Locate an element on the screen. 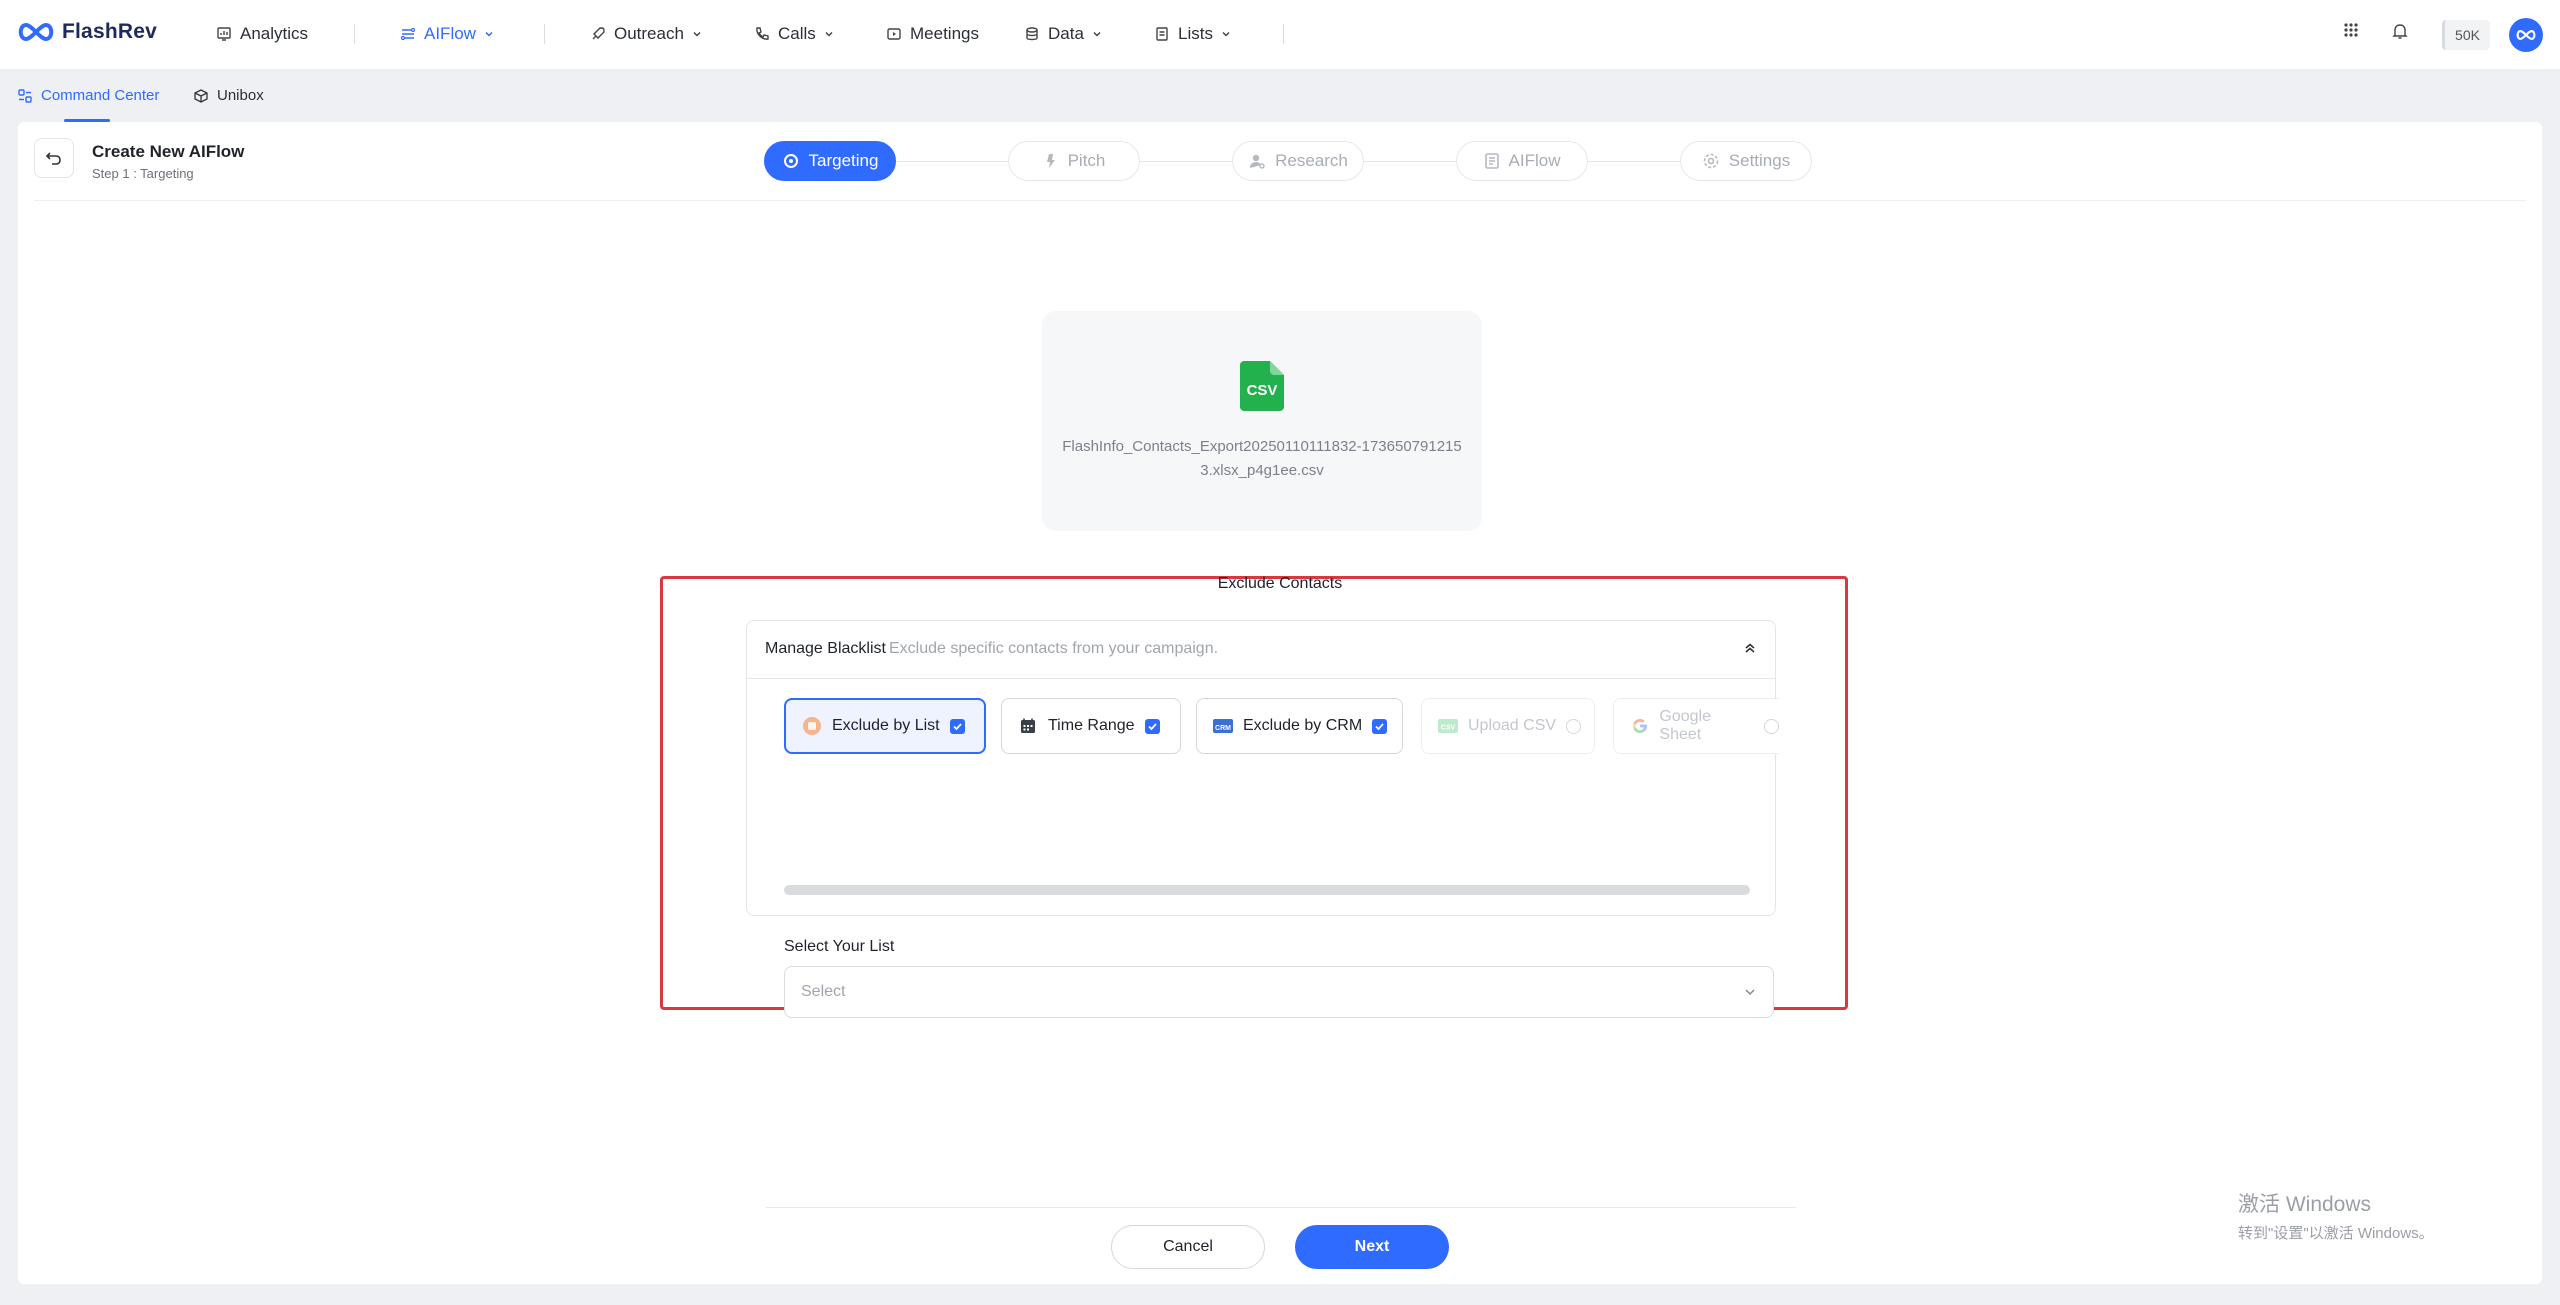  select-placeholder: Select is located at coordinates (823, 991).